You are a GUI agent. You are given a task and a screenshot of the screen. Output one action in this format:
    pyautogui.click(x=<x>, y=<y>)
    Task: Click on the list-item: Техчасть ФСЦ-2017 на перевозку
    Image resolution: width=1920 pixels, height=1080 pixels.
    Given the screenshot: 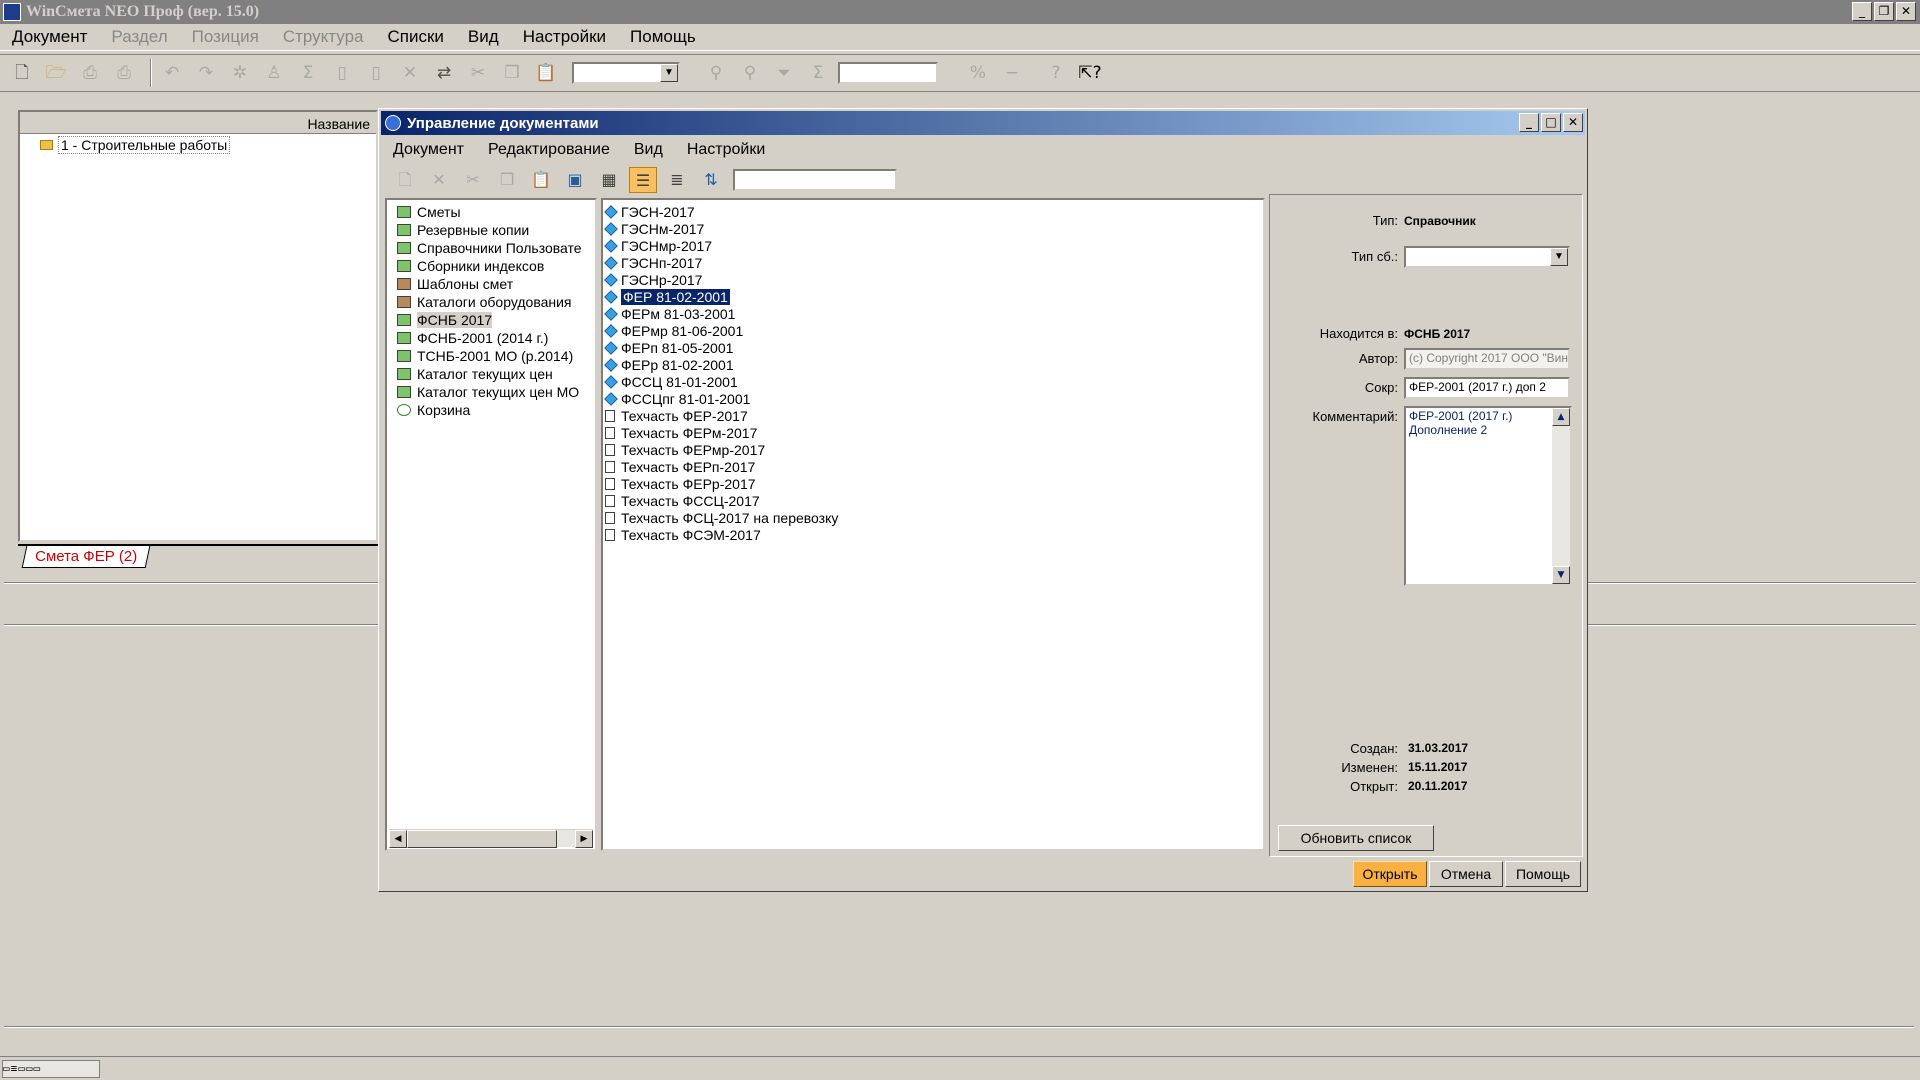 What is the action you would take?
    pyautogui.click(x=933, y=517)
    